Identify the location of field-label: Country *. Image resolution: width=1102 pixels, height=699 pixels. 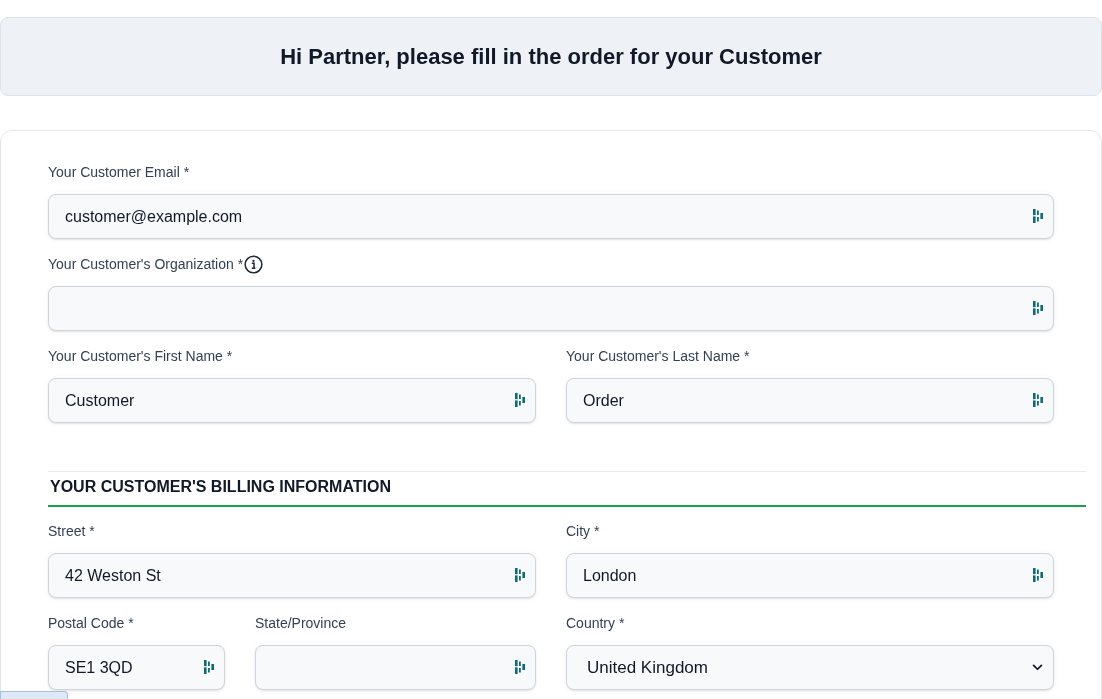
(595, 623).